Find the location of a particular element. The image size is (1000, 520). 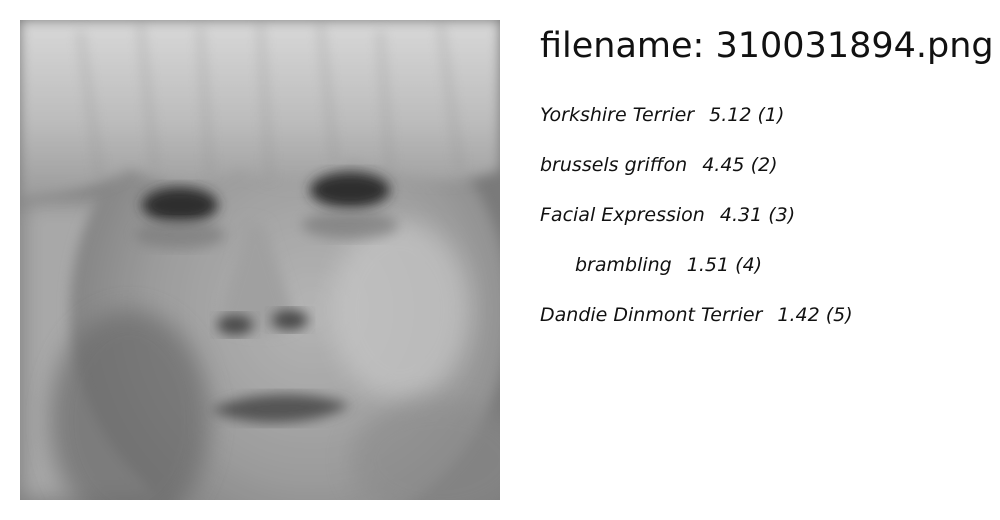

prediction-item: Facial Expression 4.31 (3) is located at coordinates (696, 225).